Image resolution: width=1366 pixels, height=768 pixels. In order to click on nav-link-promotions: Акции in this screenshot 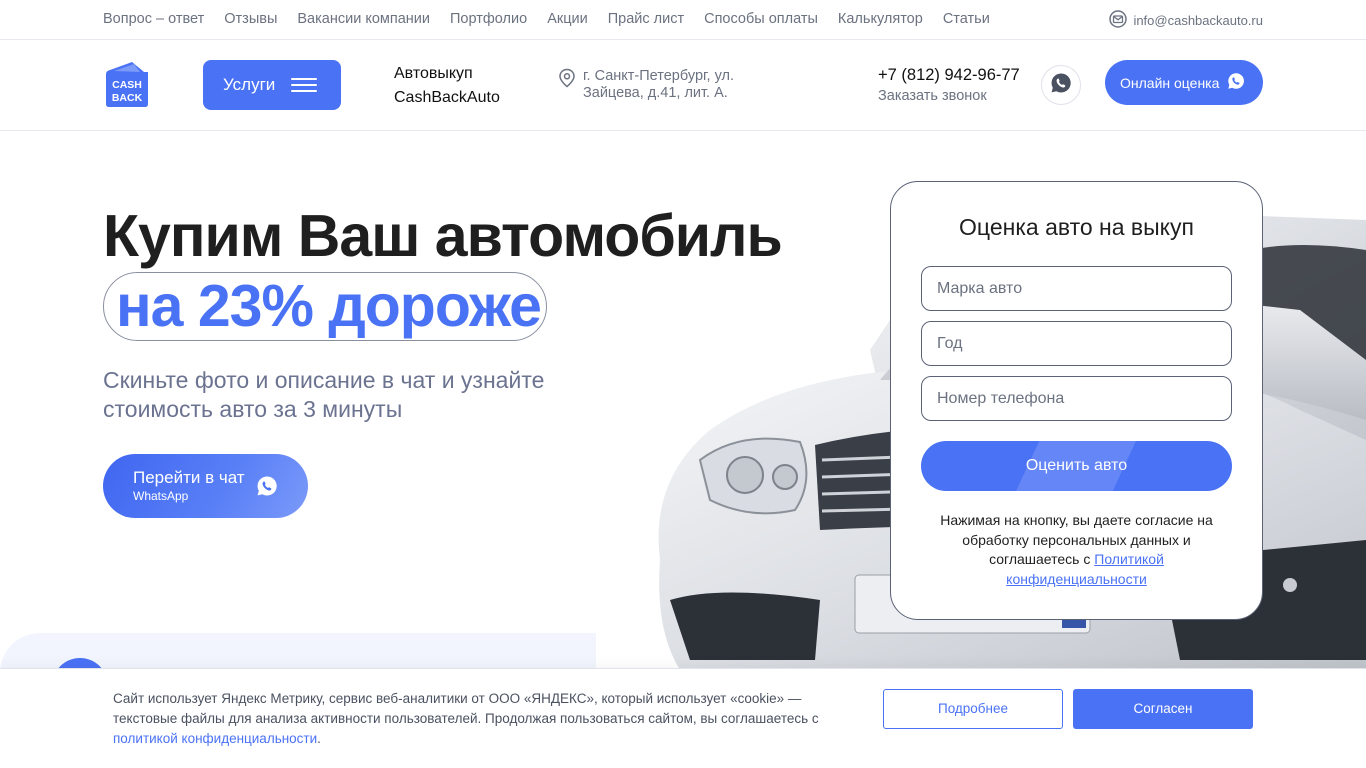, I will do `click(567, 19)`.